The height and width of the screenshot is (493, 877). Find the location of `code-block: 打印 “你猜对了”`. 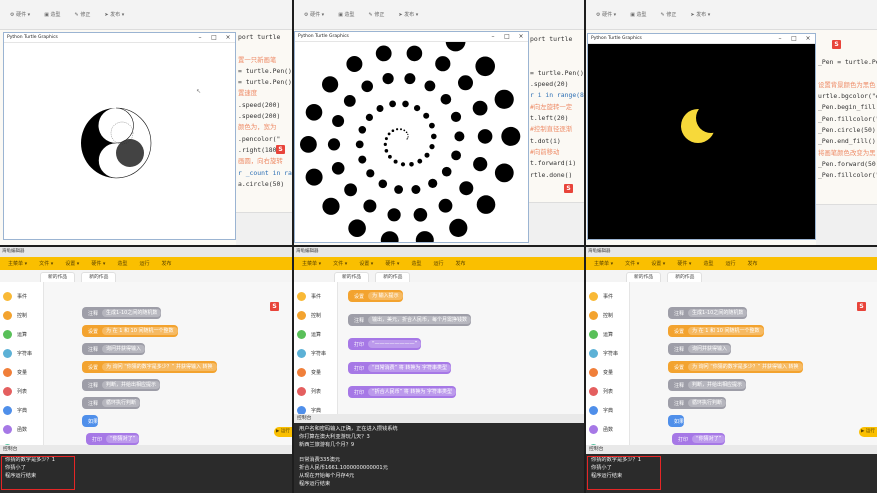

code-block: 打印 “你猜对了” is located at coordinates (113, 439).